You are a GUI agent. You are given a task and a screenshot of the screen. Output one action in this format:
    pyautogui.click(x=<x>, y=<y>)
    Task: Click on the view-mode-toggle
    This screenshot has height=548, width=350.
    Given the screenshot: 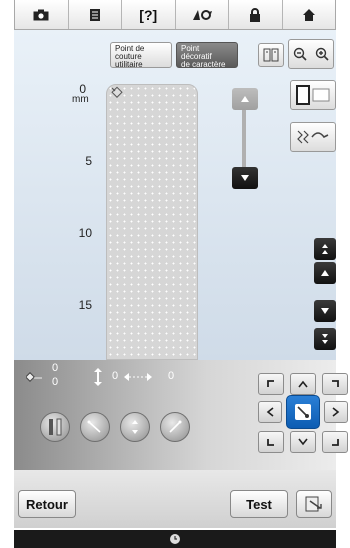 What is the action you would take?
    pyautogui.click(x=313, y=95)
    